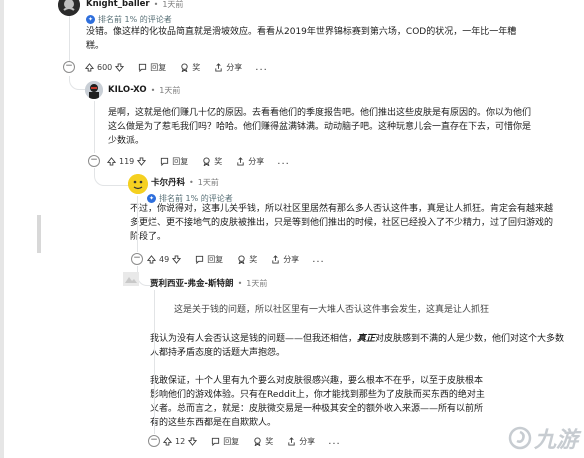  I want to click on emphasis-text: 真正, so click(366, 339).